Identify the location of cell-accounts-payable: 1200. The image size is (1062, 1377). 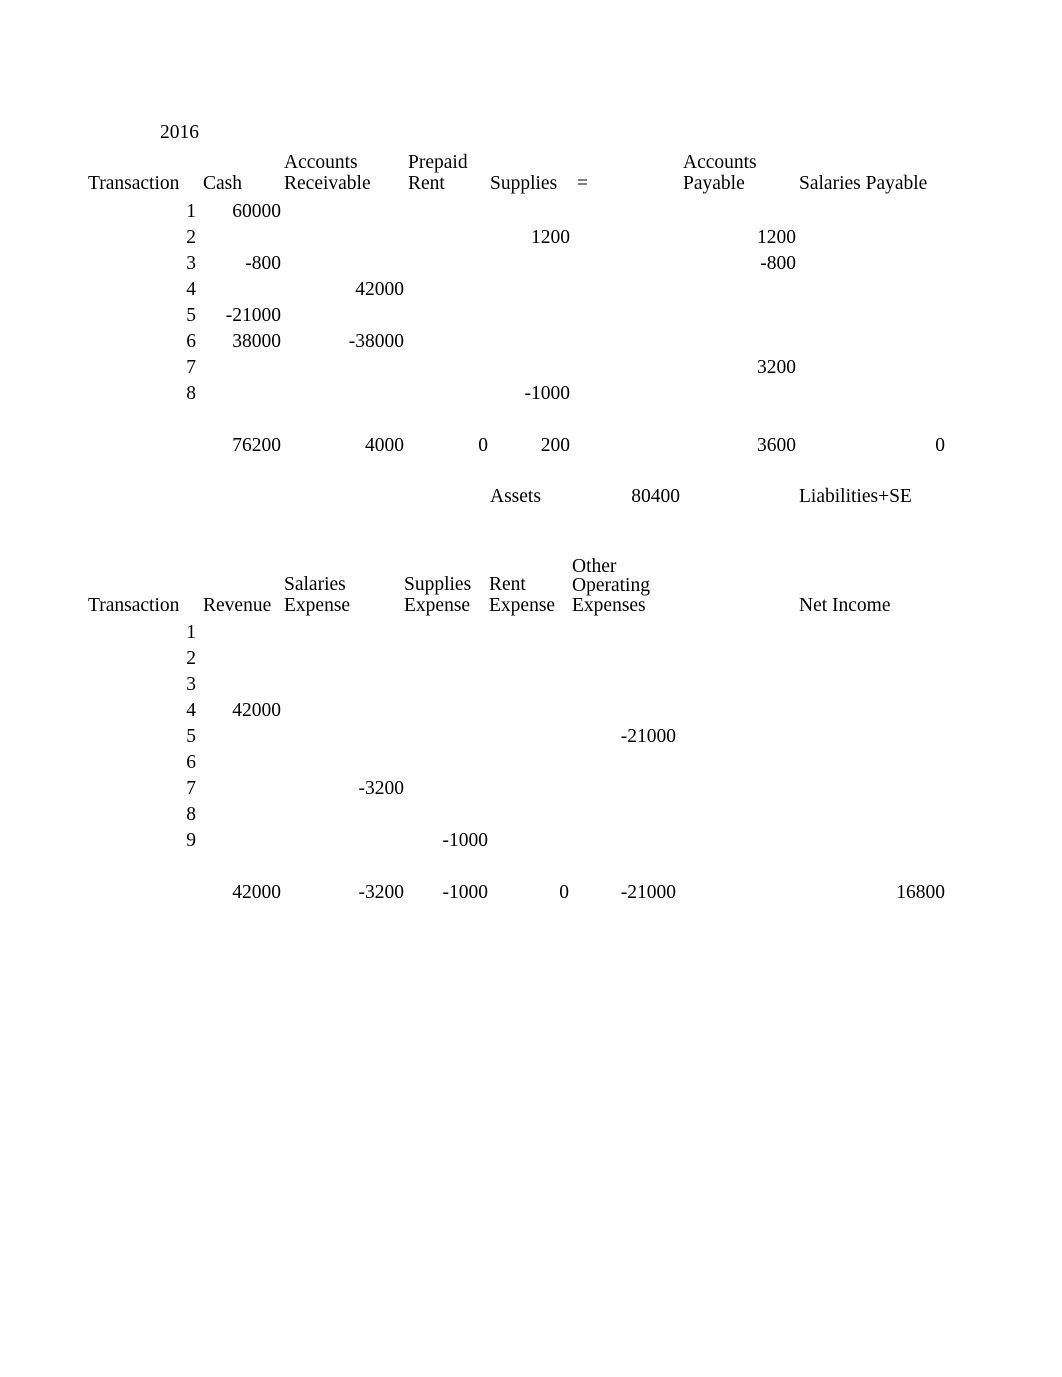
(776, 237).